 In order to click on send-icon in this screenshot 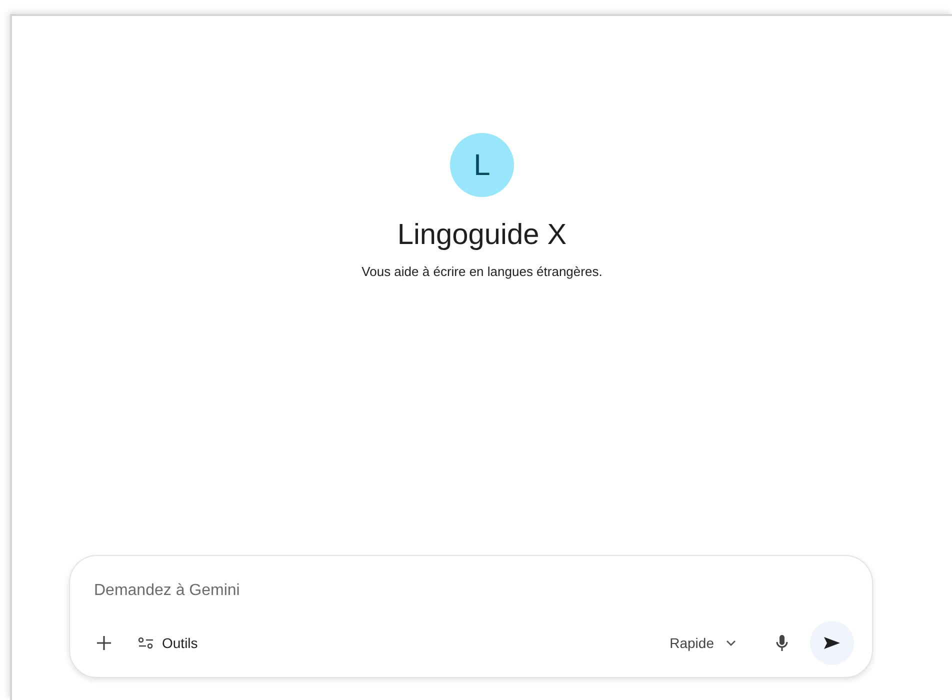, I will do `click(832, 643)`.